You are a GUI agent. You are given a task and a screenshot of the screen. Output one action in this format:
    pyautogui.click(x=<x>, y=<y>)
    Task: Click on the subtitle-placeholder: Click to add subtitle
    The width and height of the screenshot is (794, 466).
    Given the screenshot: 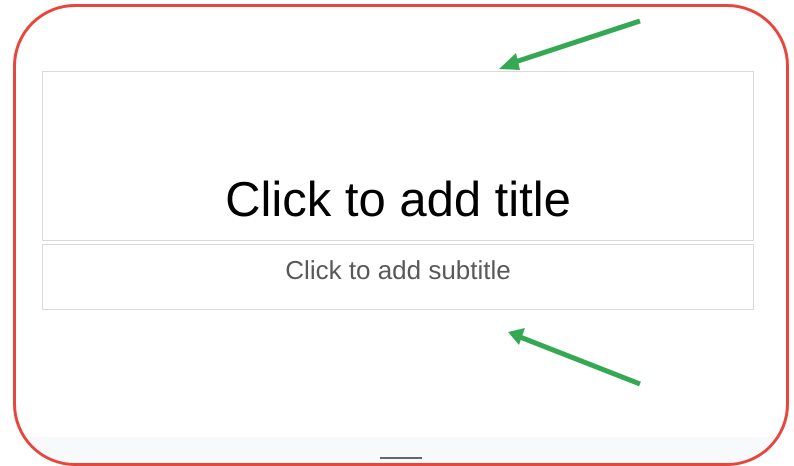 What is the action you would take?
    pyautogui.click(x=398, y=277)
    